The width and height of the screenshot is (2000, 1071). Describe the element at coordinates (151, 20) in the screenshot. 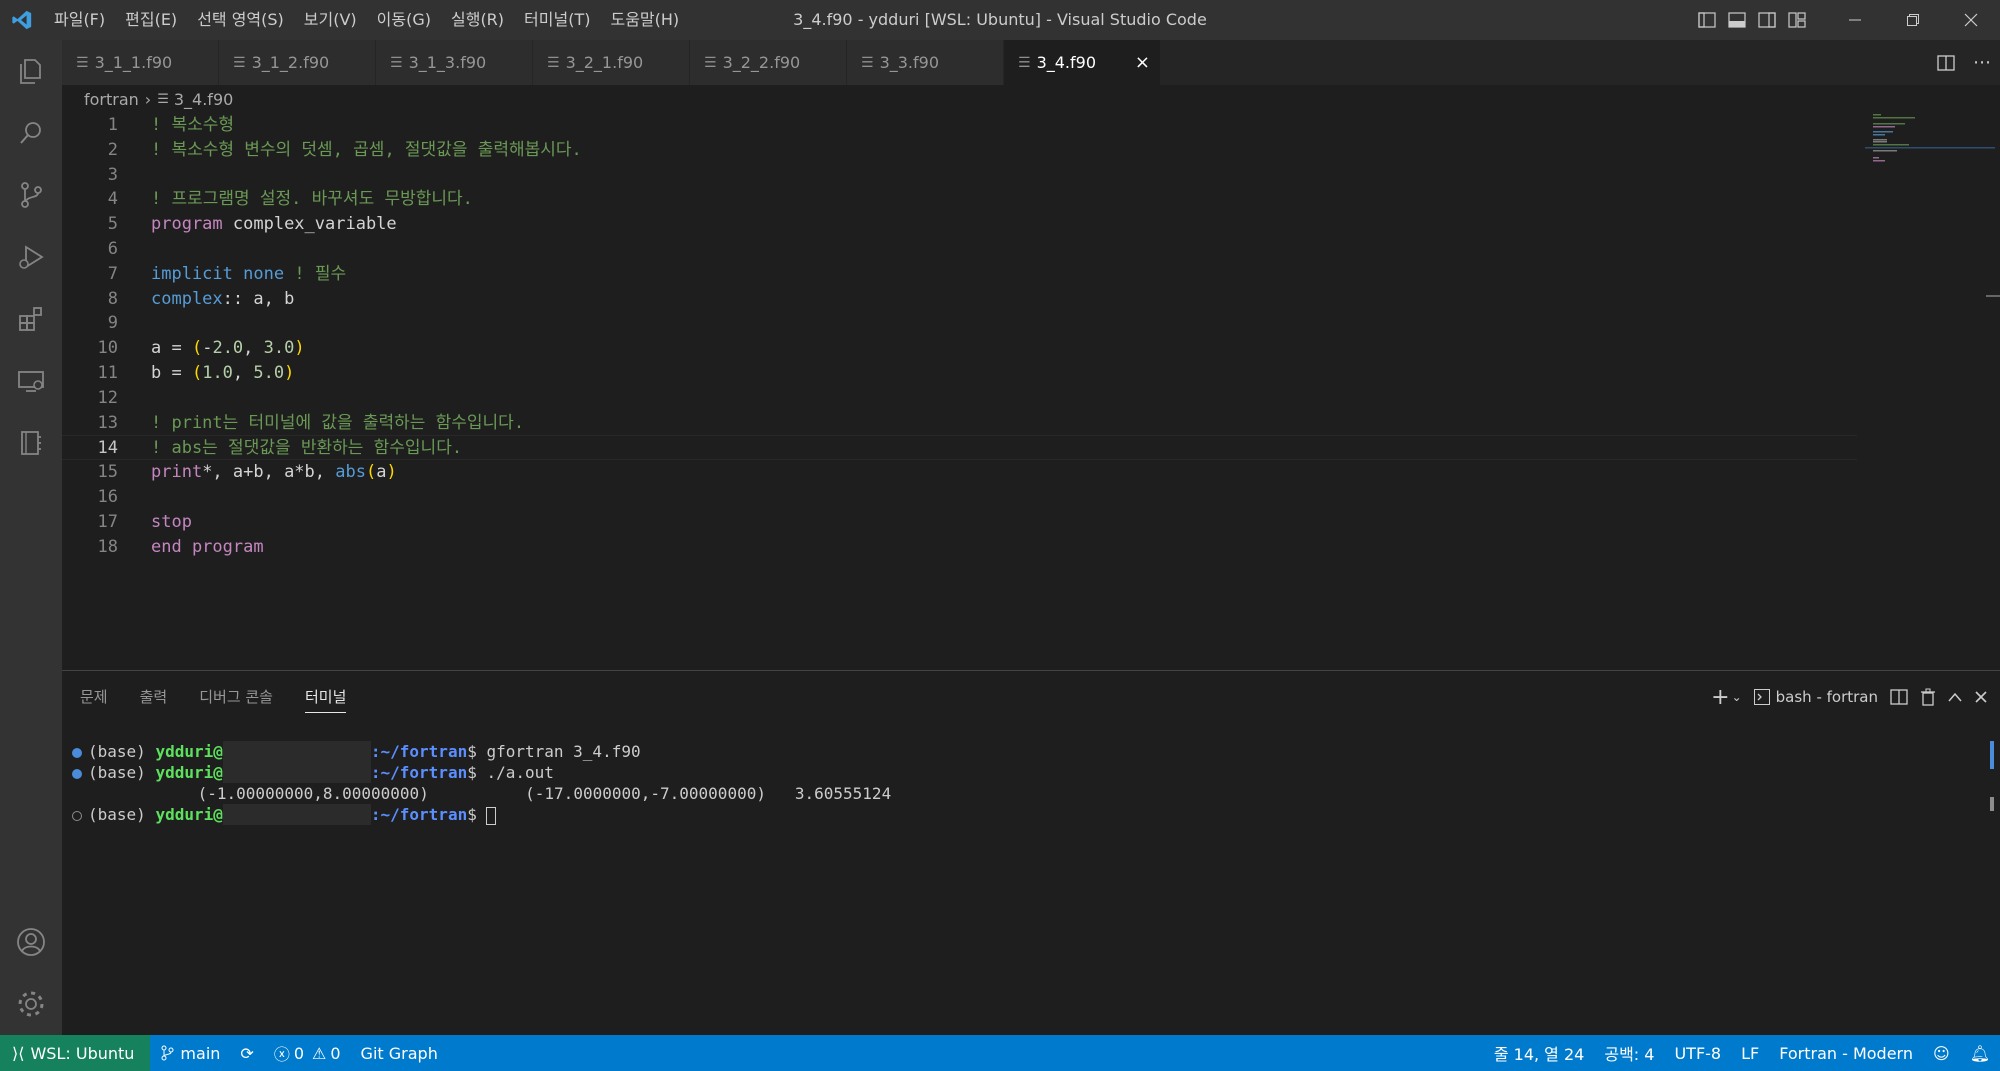

I see `menu-item: 편집(E)` at that location.